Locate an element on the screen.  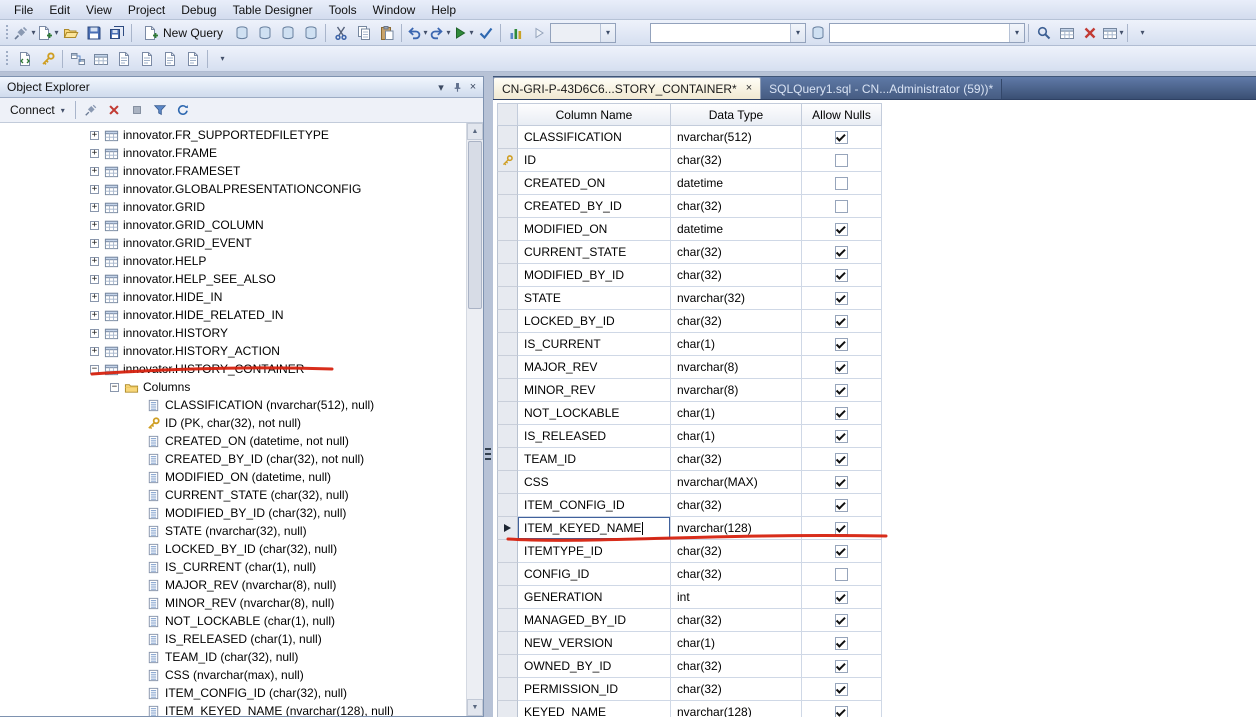
menu-item-table-designer: Table Designer is located at coordinates (273, 10).